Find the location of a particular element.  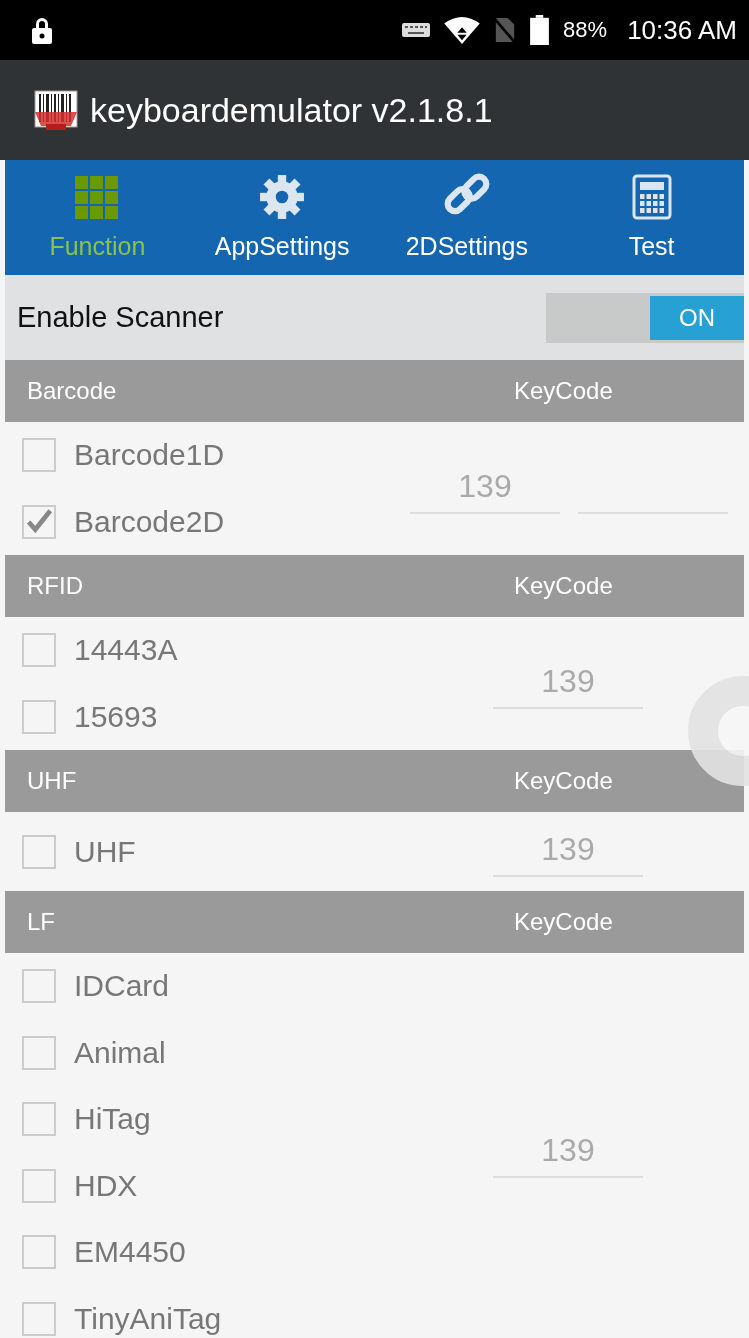

tab: 2DSettings is located at coordinates (467, 217).